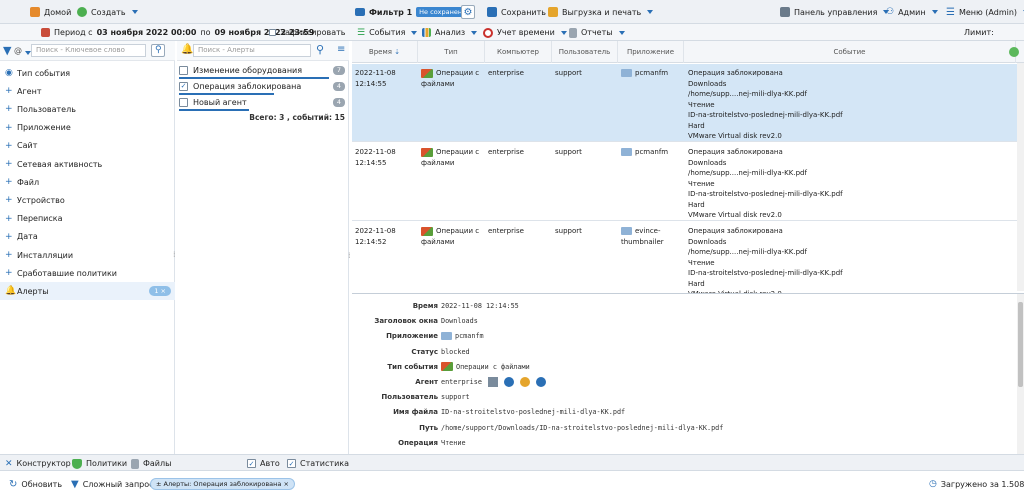  Describe the element at coordinates (410, 12) in the screenshot. I see `filter-tab: Фильтр 1 Не сохранен` at that location.